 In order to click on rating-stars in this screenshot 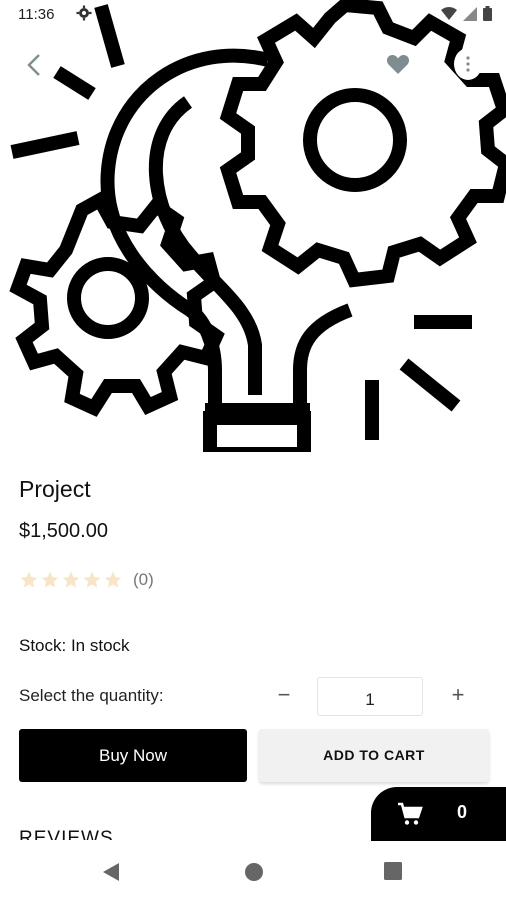, I will do `click(71, 580)`.